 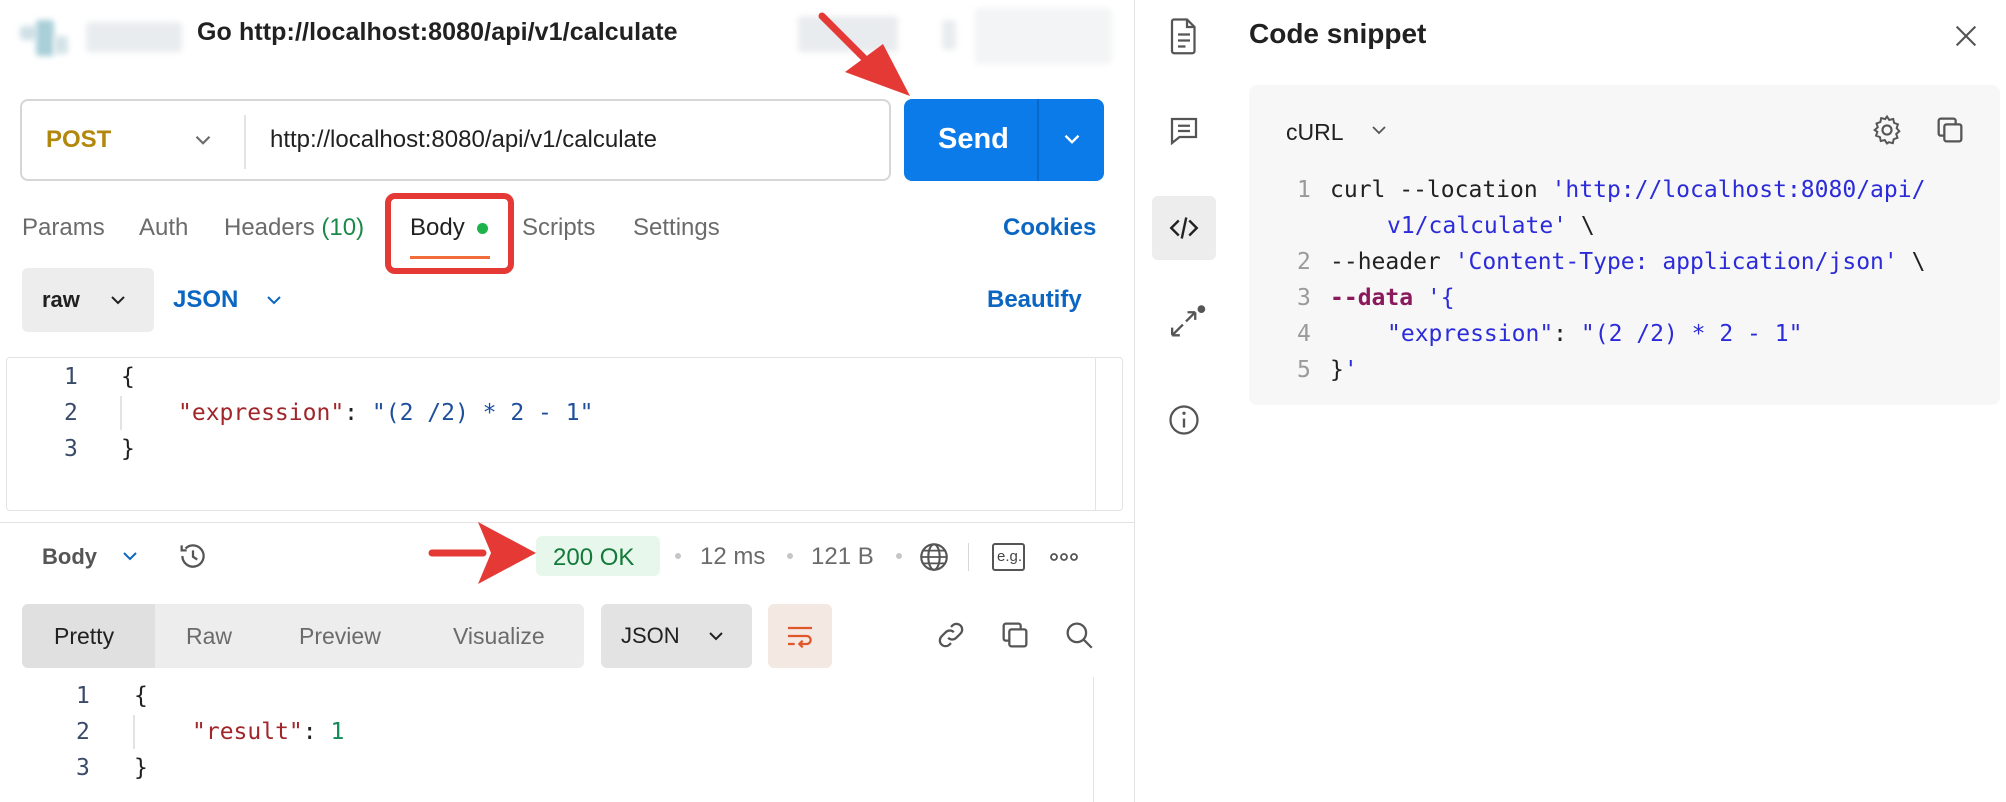 What do you see at coordinates (1134, 401) in the screenshot?
I see `panel-divider` at bounding box center [1134, 401].